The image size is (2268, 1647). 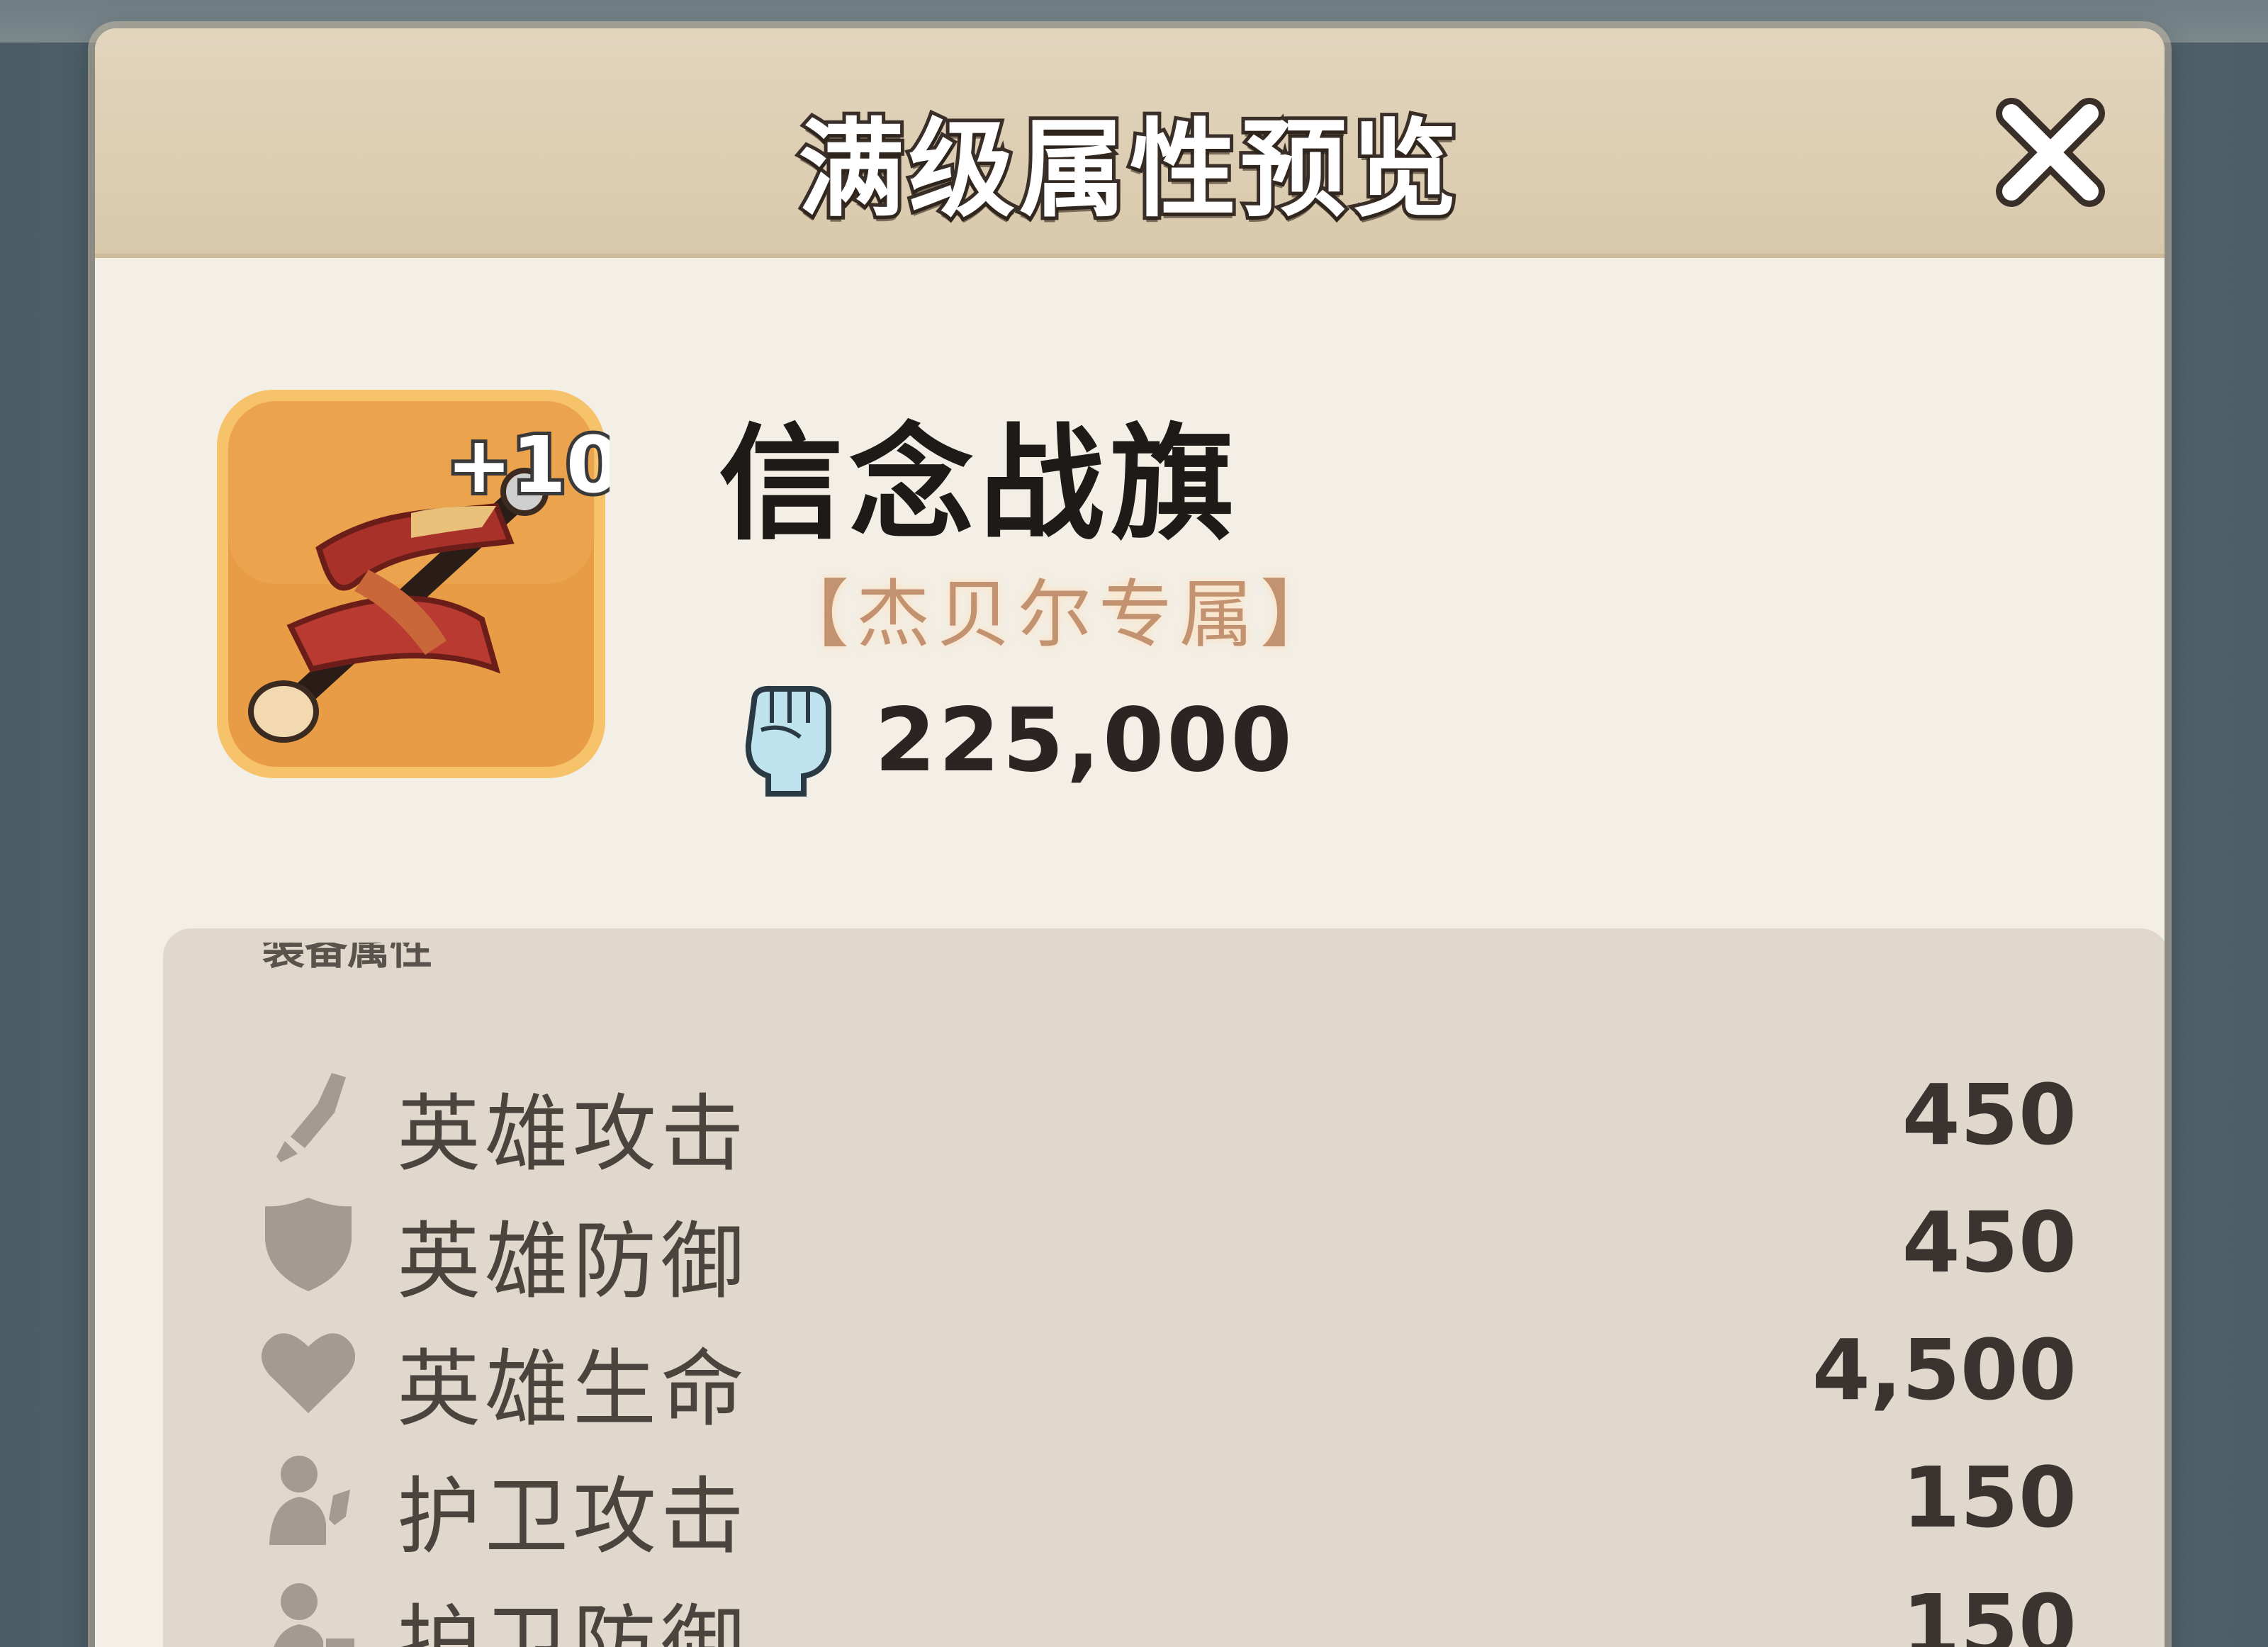 I want to click on heart-icon, so click(x=308, y=1373).